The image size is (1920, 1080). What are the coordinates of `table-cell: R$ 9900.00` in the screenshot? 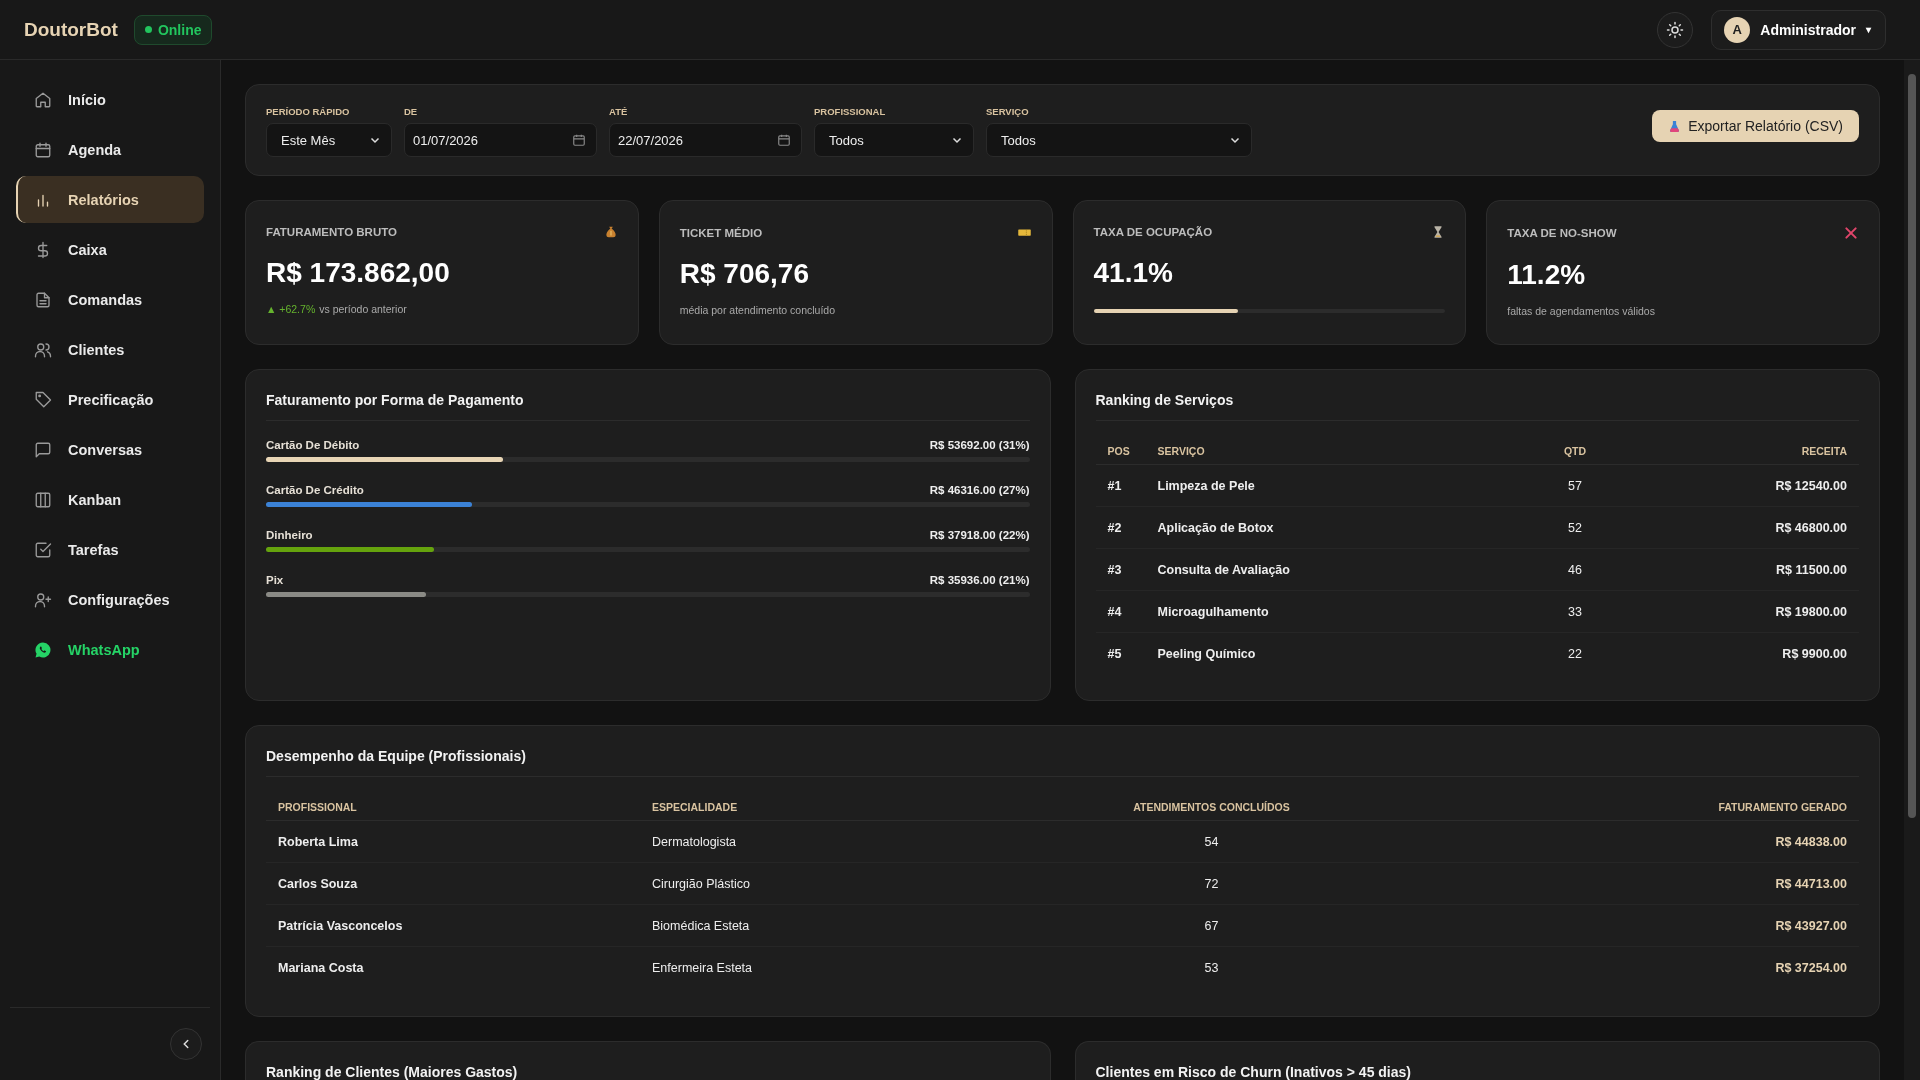 It's located at (1744, 653).